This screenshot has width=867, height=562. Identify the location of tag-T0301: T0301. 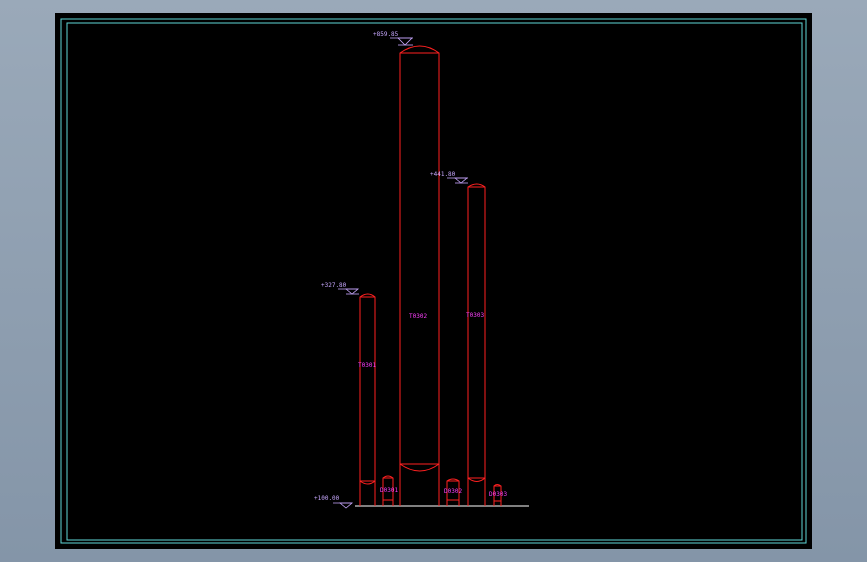
(367, 365).